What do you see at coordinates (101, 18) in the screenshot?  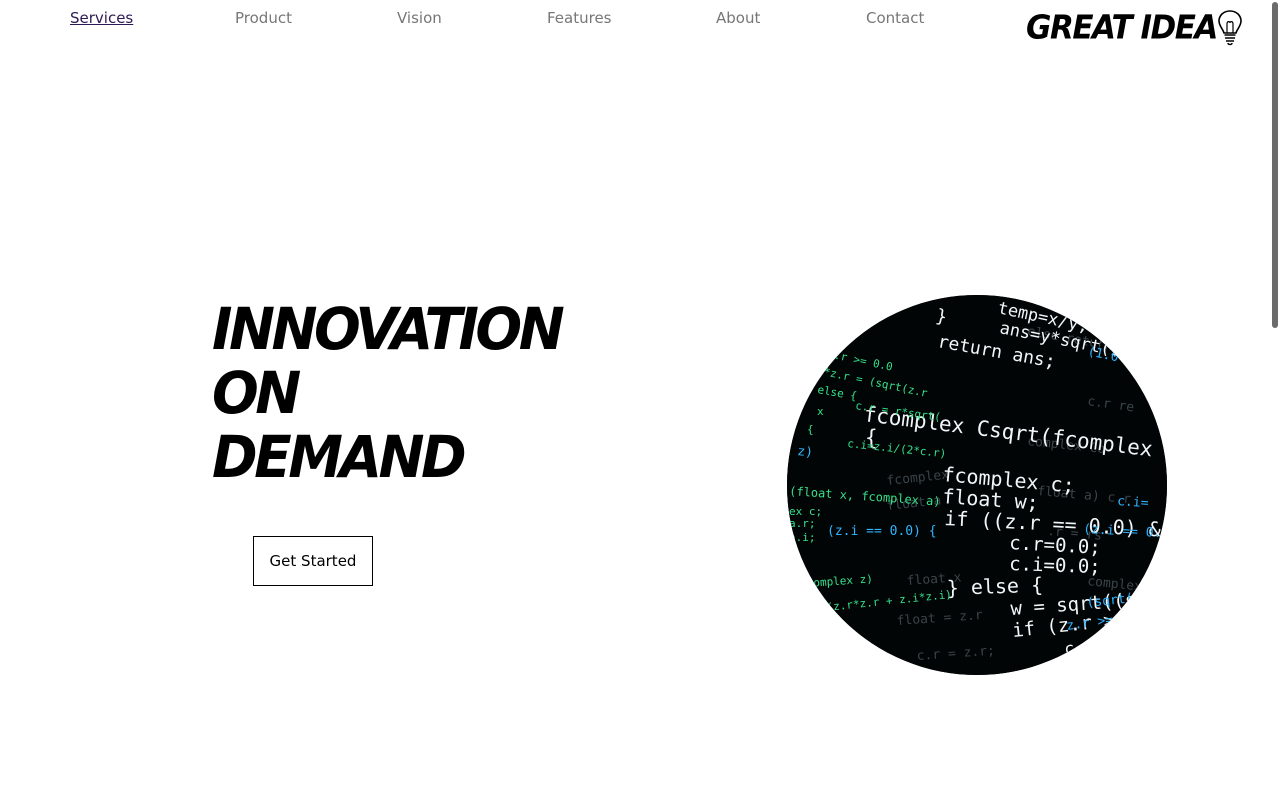 I see `nav-link-services: Services` at bounding box center [101, 18].